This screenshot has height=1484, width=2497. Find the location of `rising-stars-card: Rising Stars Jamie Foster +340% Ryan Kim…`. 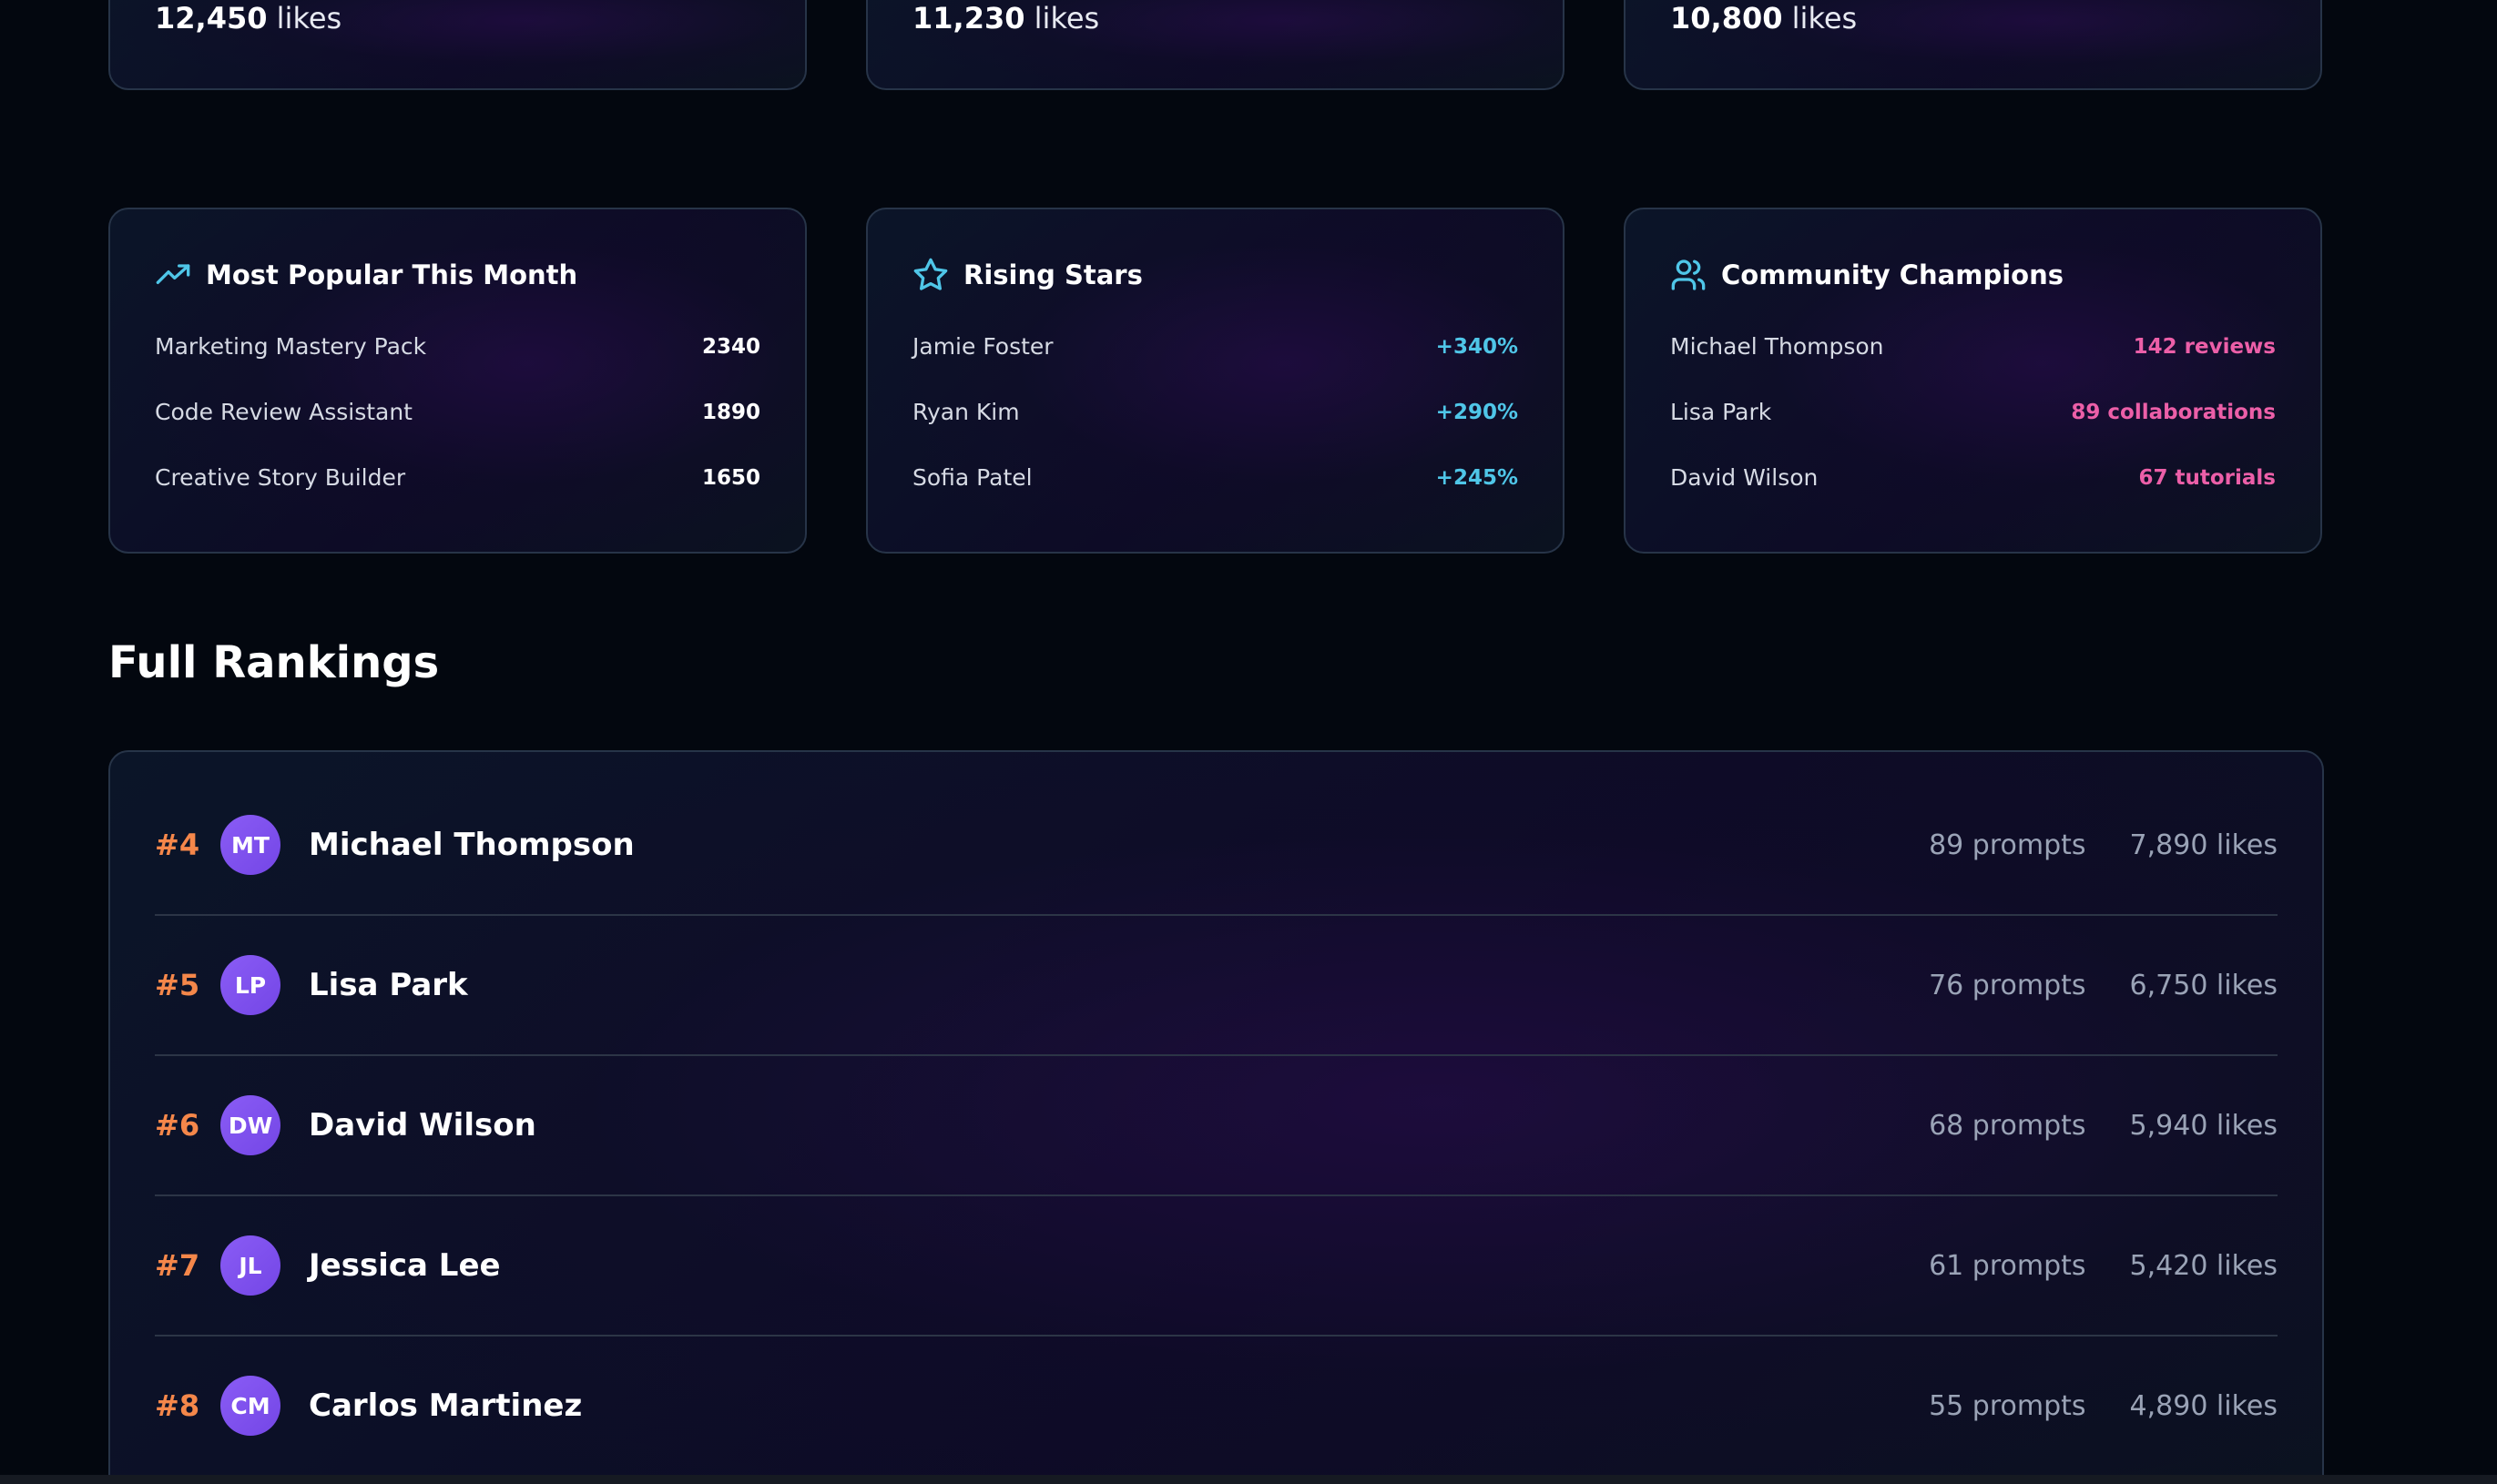

rising-stars-card: Rising Stars Jamie Foster +340% Ryan Kim… is located at coordinates (1215, 381).